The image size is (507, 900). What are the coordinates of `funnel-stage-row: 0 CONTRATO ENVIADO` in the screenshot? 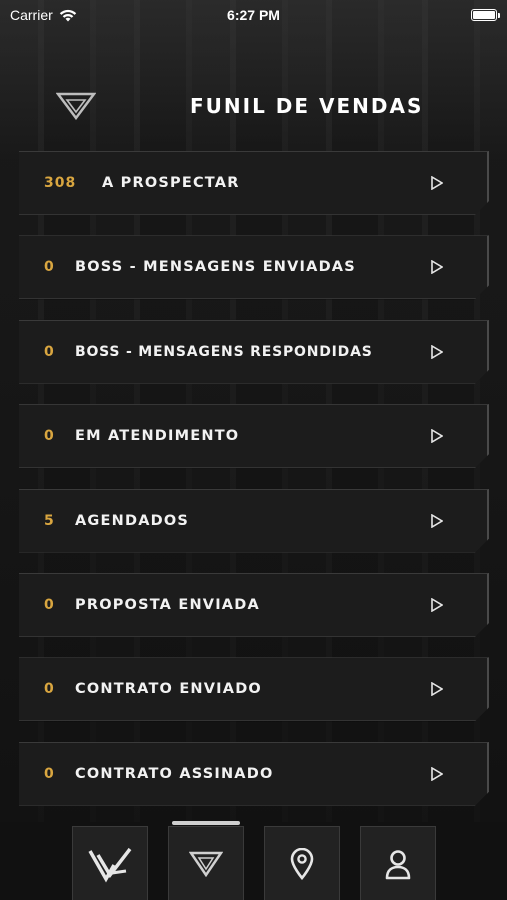 It's located at (254, 689).